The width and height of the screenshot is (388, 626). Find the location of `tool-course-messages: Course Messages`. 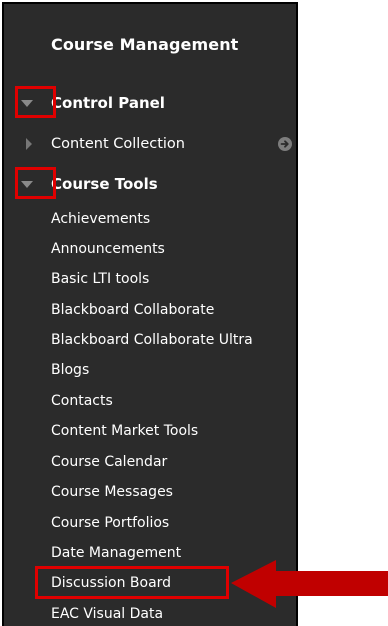

tool-course-messages: Course Messages is located at coordinates (112, 492).